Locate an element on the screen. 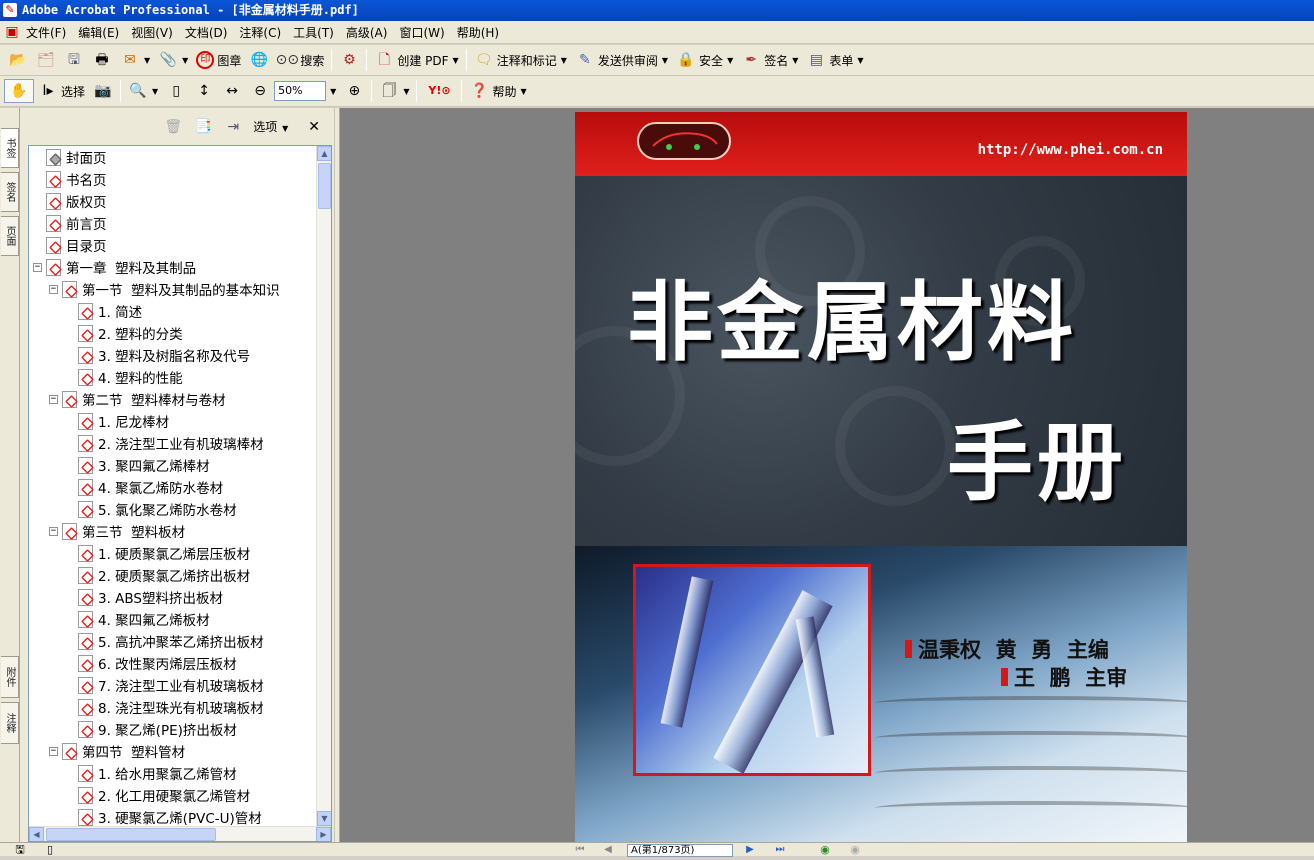  help-button: ❓ 帮助 ▼ is located at coordinates (497, 91).